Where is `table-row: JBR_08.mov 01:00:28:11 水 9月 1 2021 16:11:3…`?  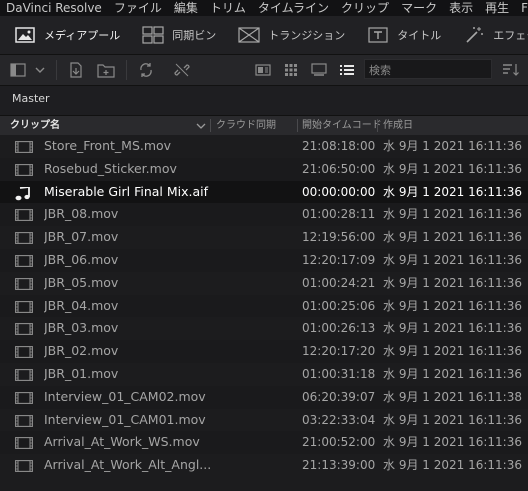
table-row: JBR_08.mov 01:00:28:11 水 9月 1 2021 16:11:3… is located at coordinates (264, 215).